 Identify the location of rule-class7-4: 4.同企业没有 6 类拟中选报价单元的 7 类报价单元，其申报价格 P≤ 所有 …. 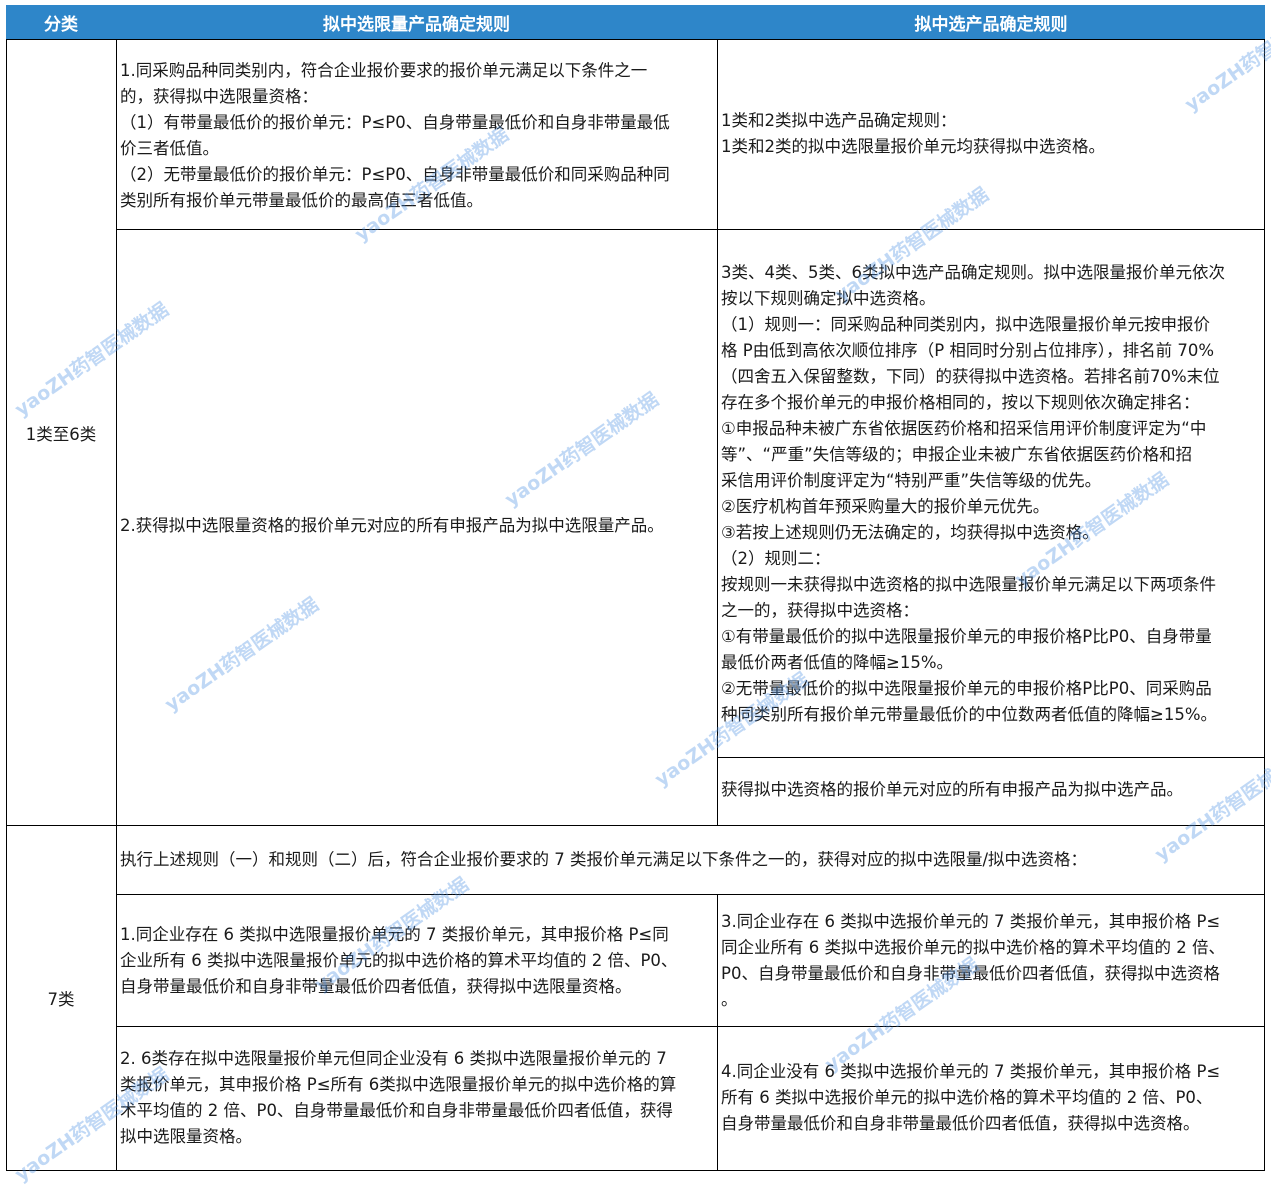
(971, 1097).